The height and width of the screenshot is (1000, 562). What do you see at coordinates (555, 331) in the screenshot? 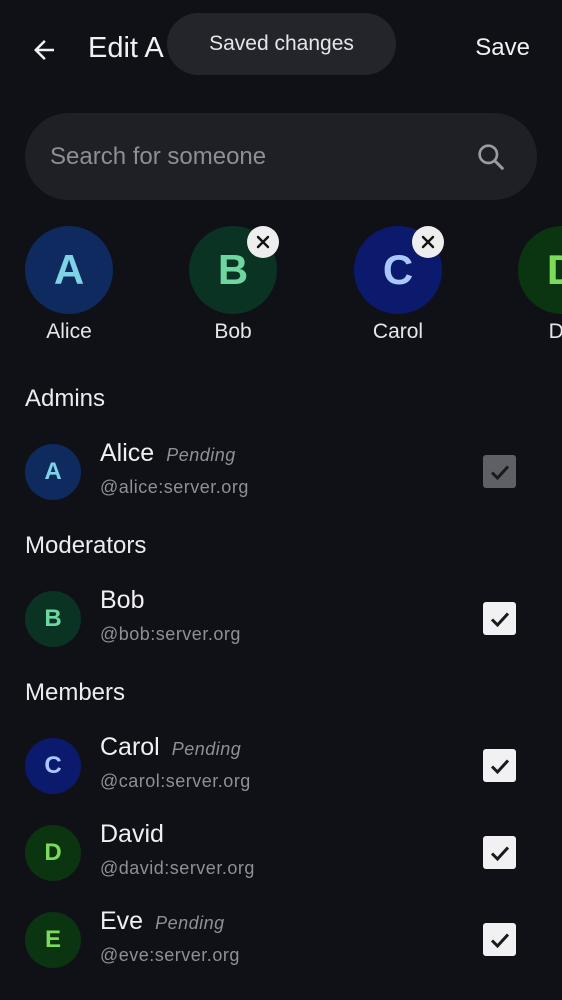
I see `chip-name: Da` at bounding box center [555, 331].